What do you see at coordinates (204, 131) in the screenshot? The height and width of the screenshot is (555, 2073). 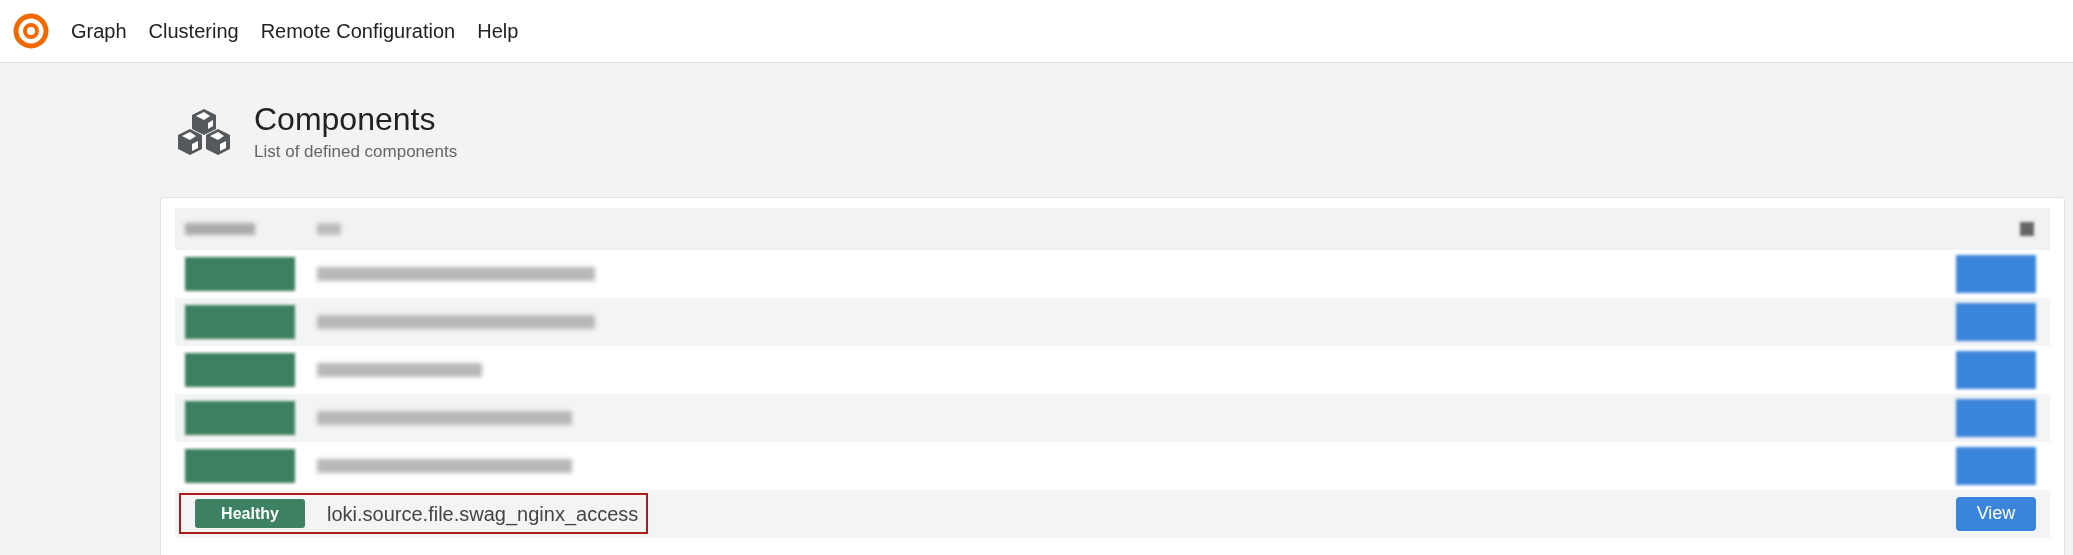 I see `cubes-icon` at bounding box center [204, 131].